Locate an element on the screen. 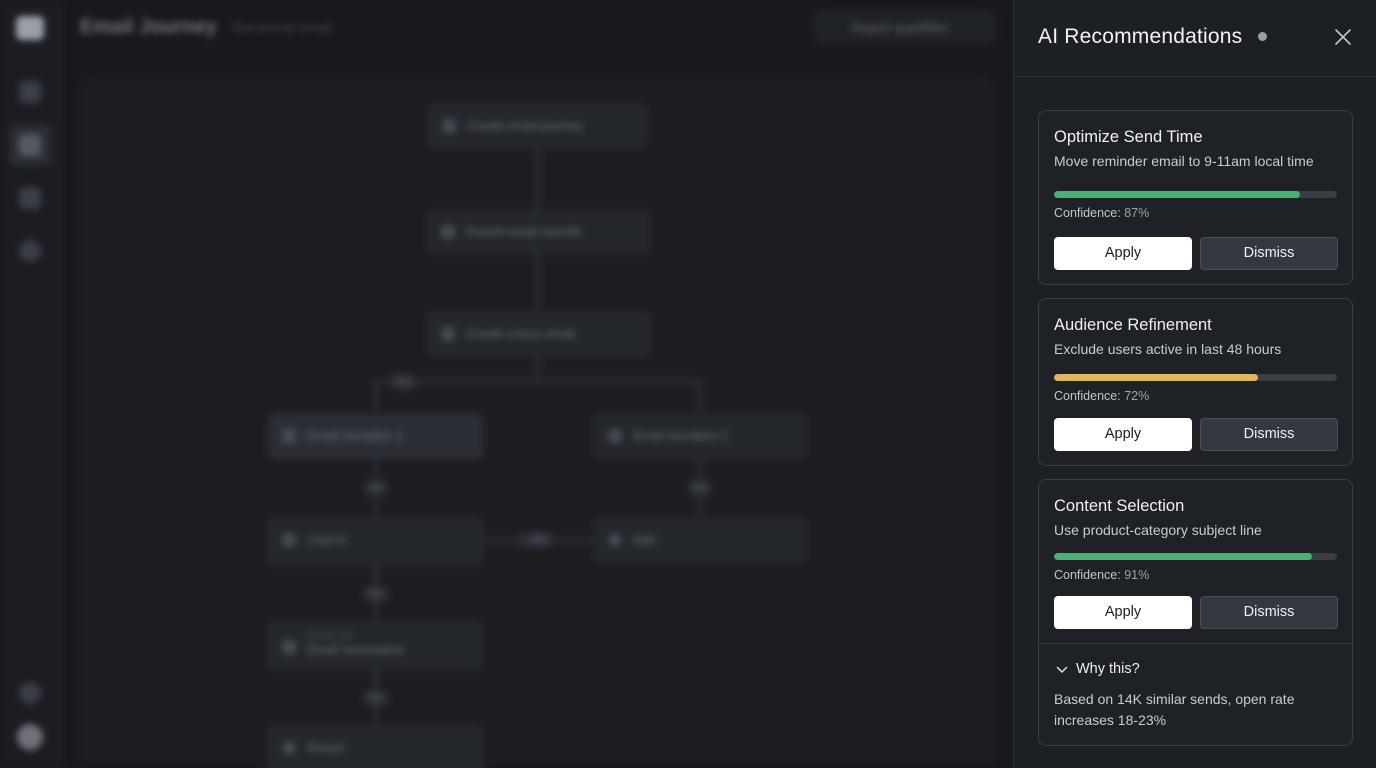 This screenshot has height=768, width=1376. inbox-icon is located at coordinates (30, 145).